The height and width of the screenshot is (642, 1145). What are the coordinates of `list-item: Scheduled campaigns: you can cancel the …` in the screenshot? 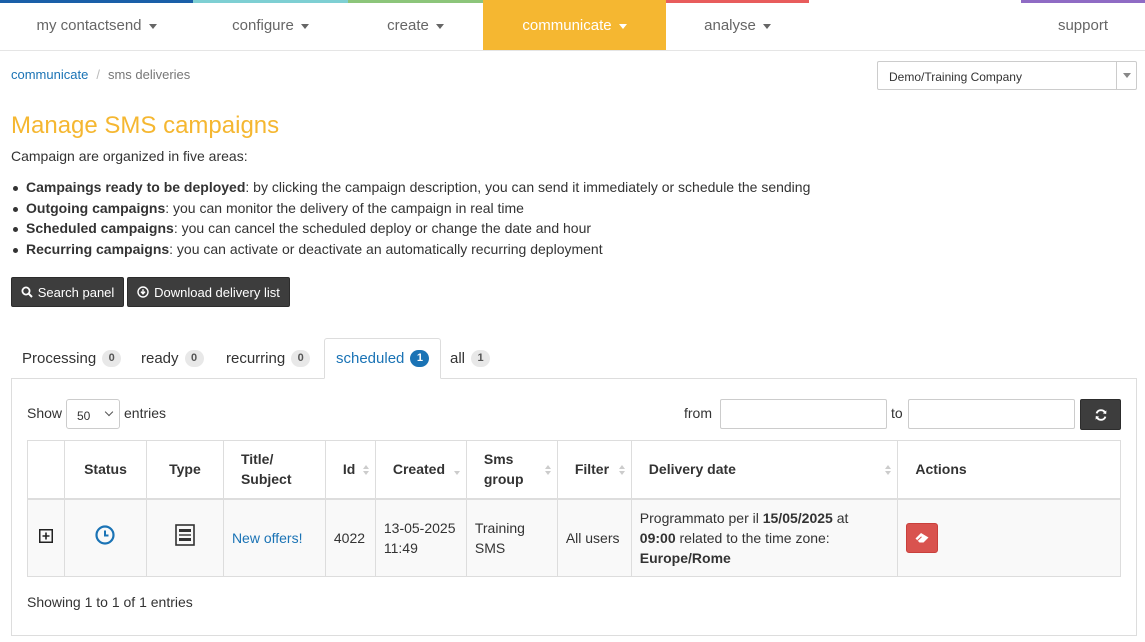 It's located at (410, 228).